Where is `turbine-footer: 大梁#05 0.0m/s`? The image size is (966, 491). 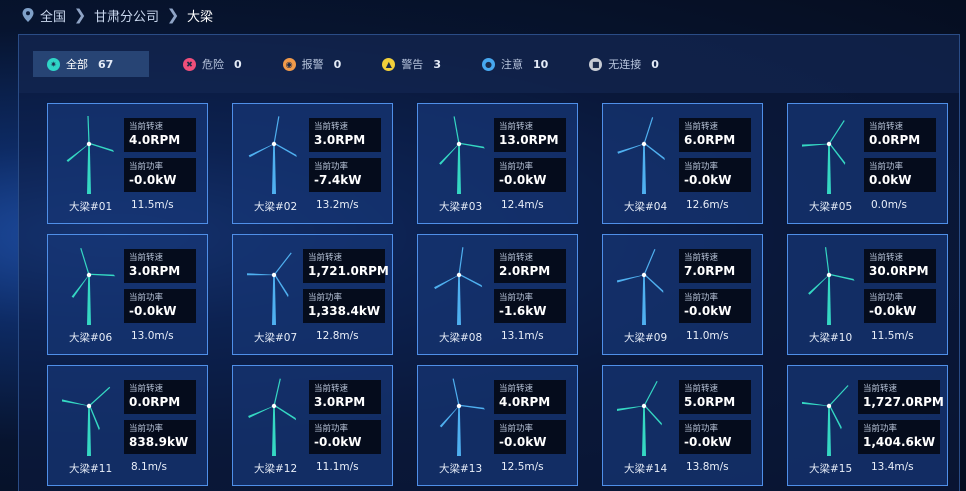
turbine-footer: 大梁#05 0.0m/s is located at coordinates (867, 207).